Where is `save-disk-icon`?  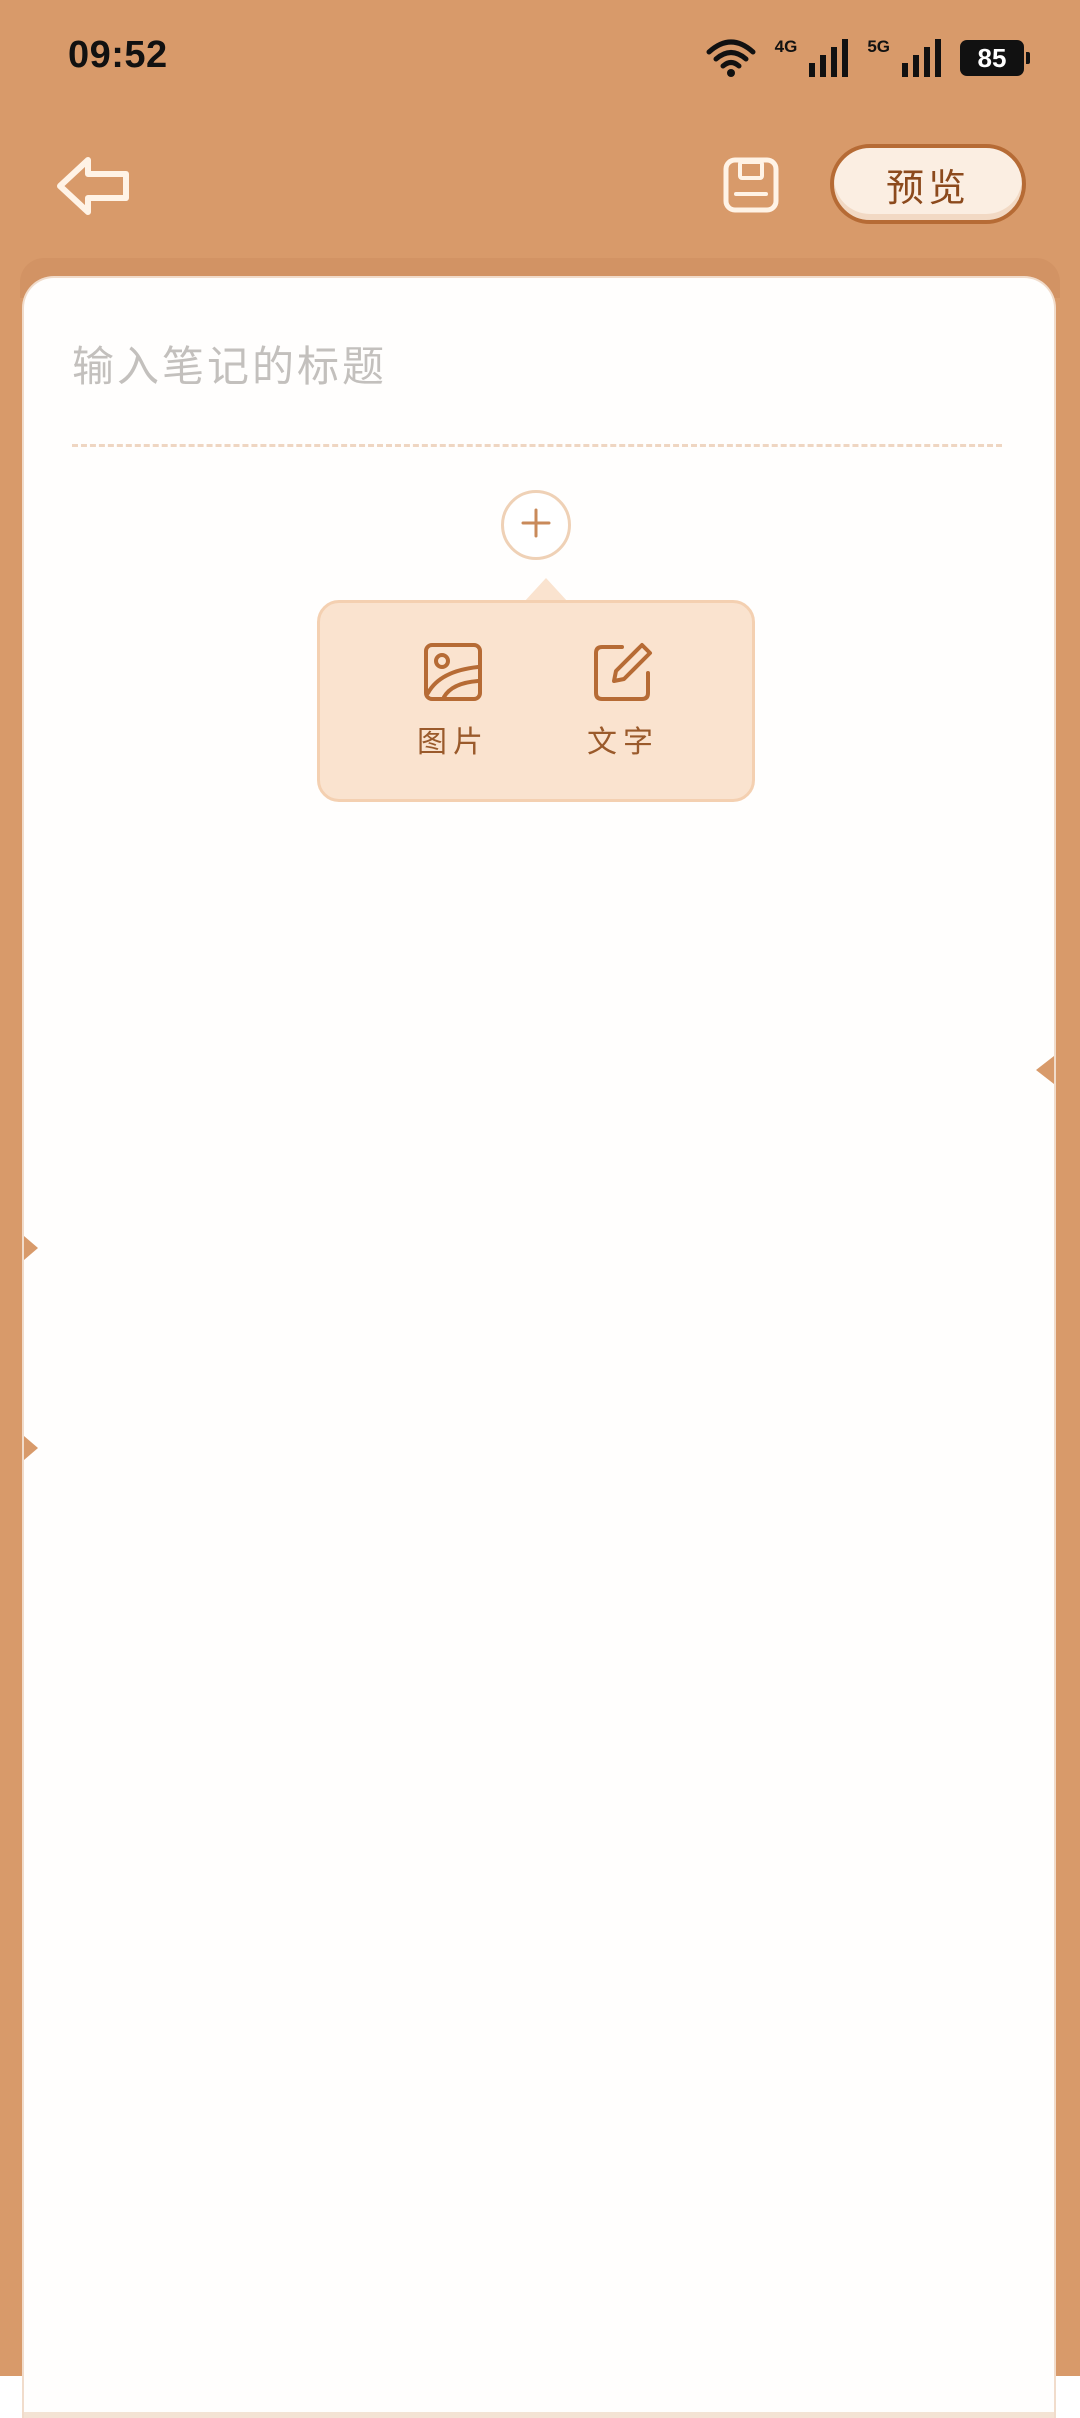 save-disk-icon is located at coordinates (751, 188).